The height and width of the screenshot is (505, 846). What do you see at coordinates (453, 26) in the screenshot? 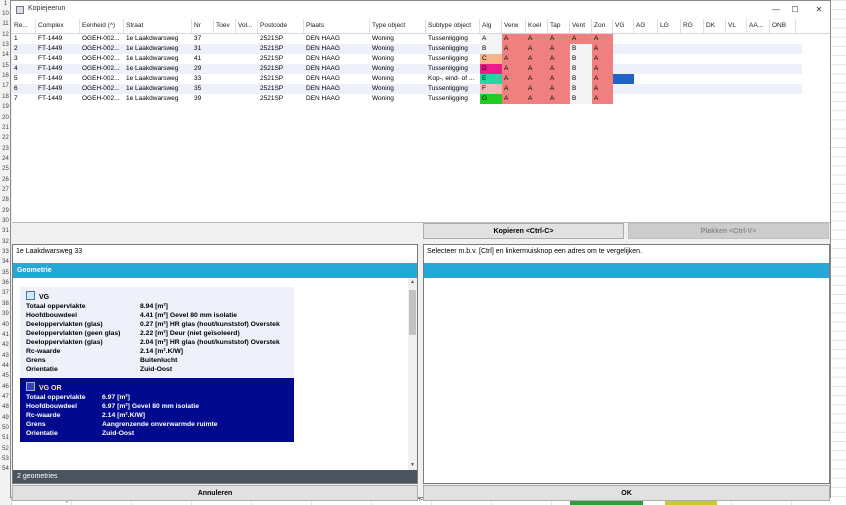
I see `column-header: Subtype object` at bounding box center [453, 26].